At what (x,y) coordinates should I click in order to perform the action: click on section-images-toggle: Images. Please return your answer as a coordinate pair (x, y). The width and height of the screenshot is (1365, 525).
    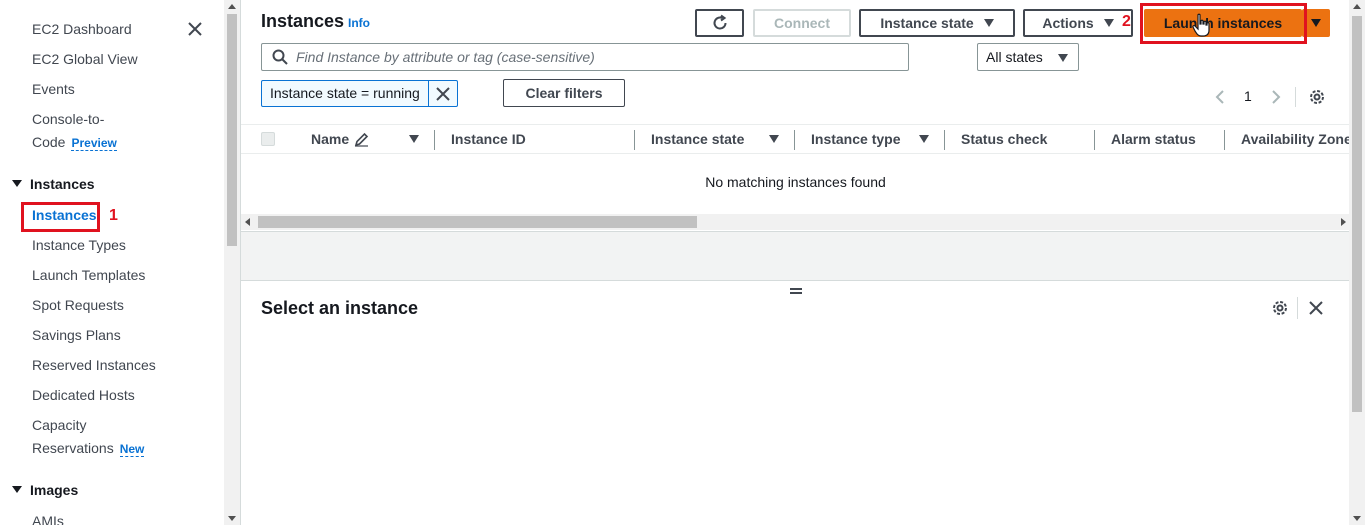
    Looking at the image, I should click on (45, 490).